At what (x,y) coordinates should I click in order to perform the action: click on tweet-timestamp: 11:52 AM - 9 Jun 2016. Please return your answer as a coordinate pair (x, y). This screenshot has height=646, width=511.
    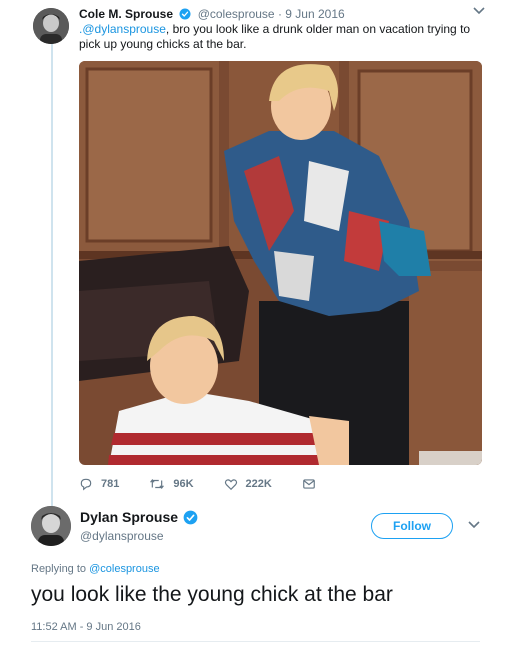
    Looking at the image, I should click on (86, 627).